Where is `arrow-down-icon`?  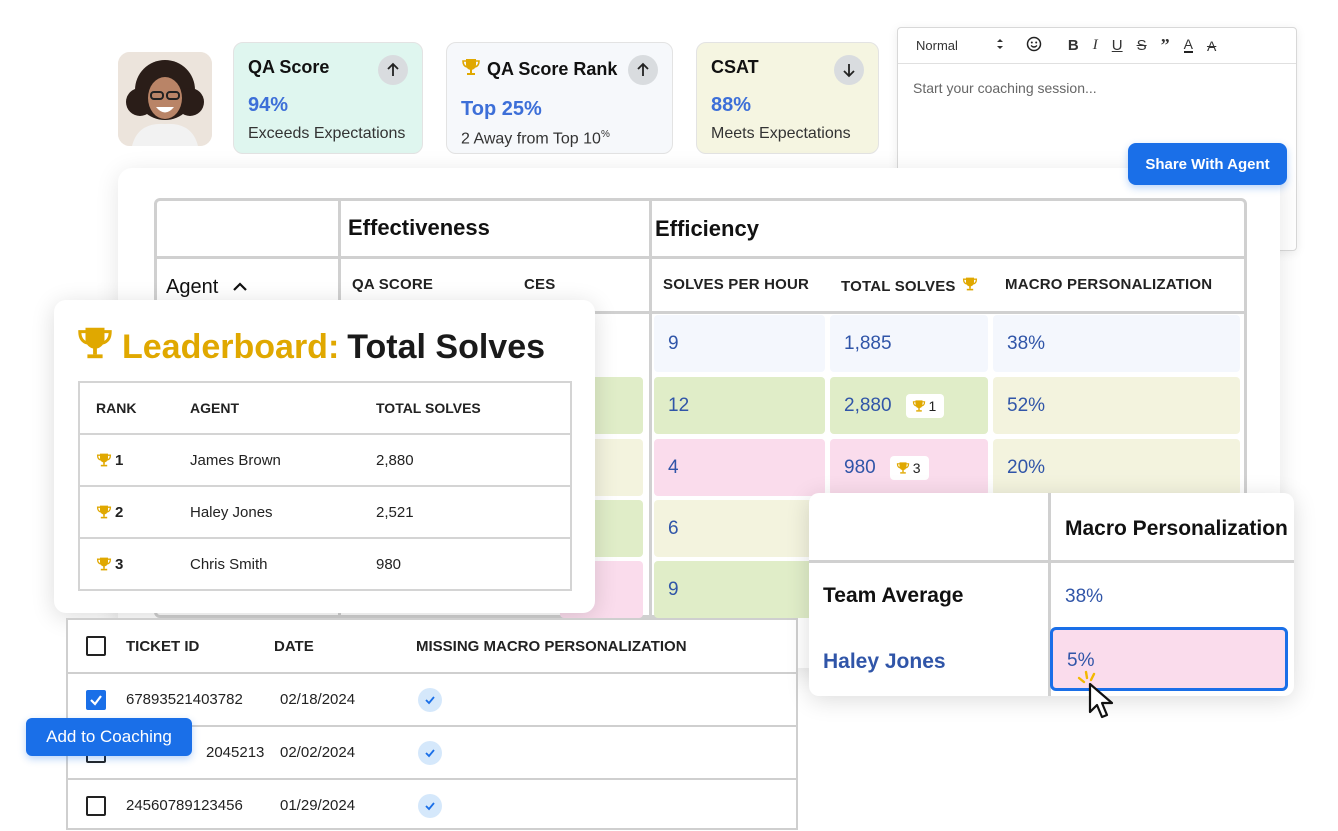
arrow-down-icon is located at coordinates (849, 70).